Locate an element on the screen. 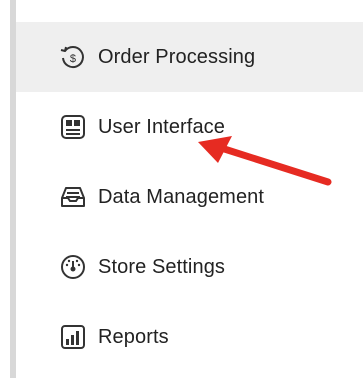 This screenshot has height=378, width=363. menu-item-label: Reports is located at coordinates (133, 336).